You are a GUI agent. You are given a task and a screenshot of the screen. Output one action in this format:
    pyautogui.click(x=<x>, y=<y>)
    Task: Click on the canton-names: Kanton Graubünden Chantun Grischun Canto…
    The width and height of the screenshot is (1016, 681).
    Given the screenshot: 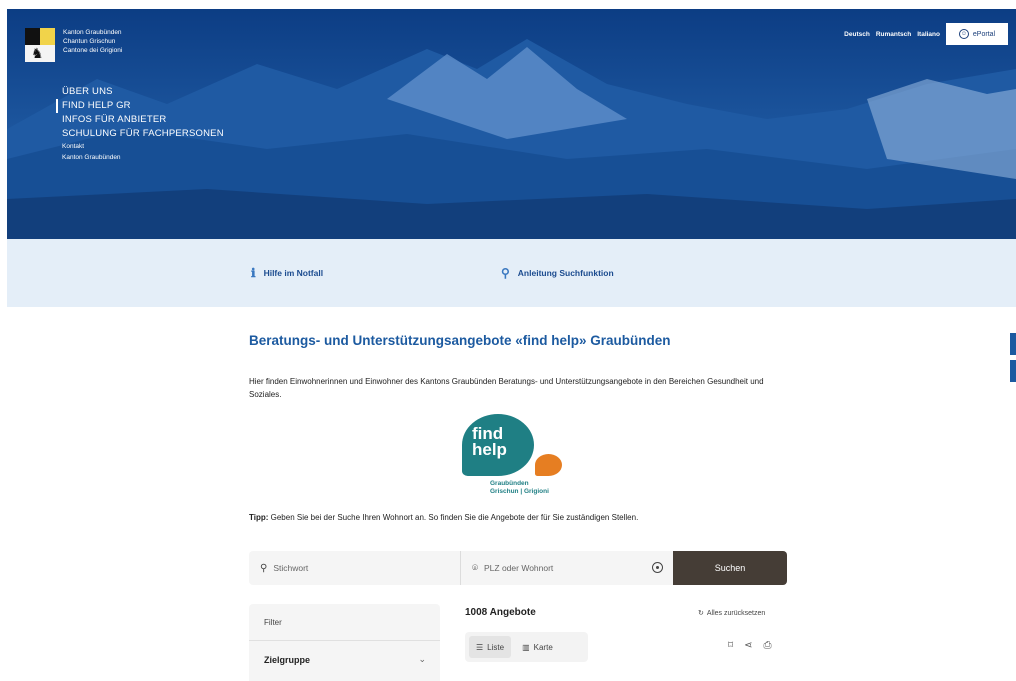 What is the action you would take?
    pyautogui.click(x=92, y=45)
    